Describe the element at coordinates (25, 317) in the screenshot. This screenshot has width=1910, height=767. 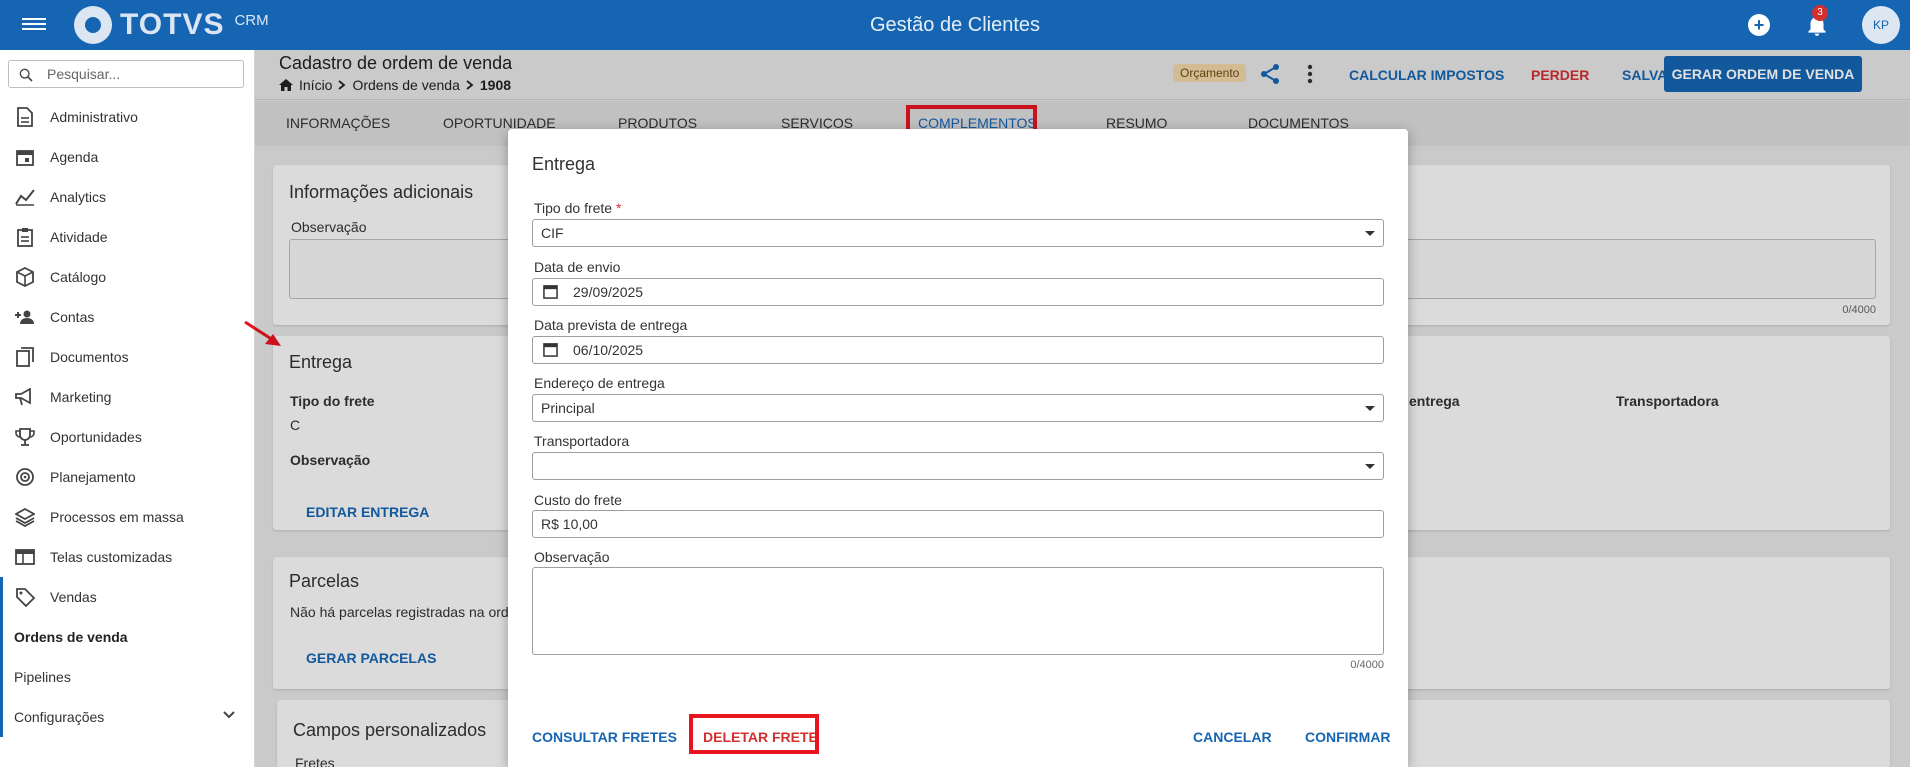
I see `people-icon` at that location.